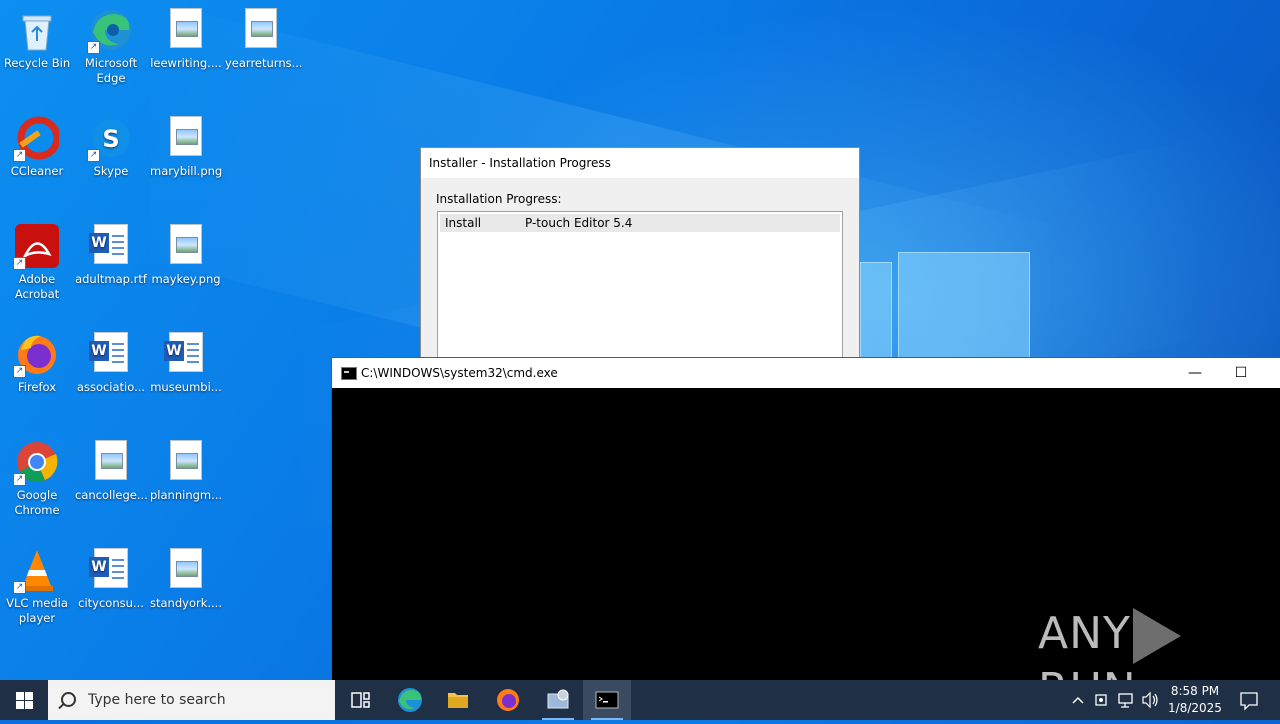 The height and width of the screenshot is (724, 1280). What do you see at coordinates (1195, 700) in the screenshot?
I see `taskbar-clock: 8:58 PM 1/8/2025` at bounding box center [1195, 700].